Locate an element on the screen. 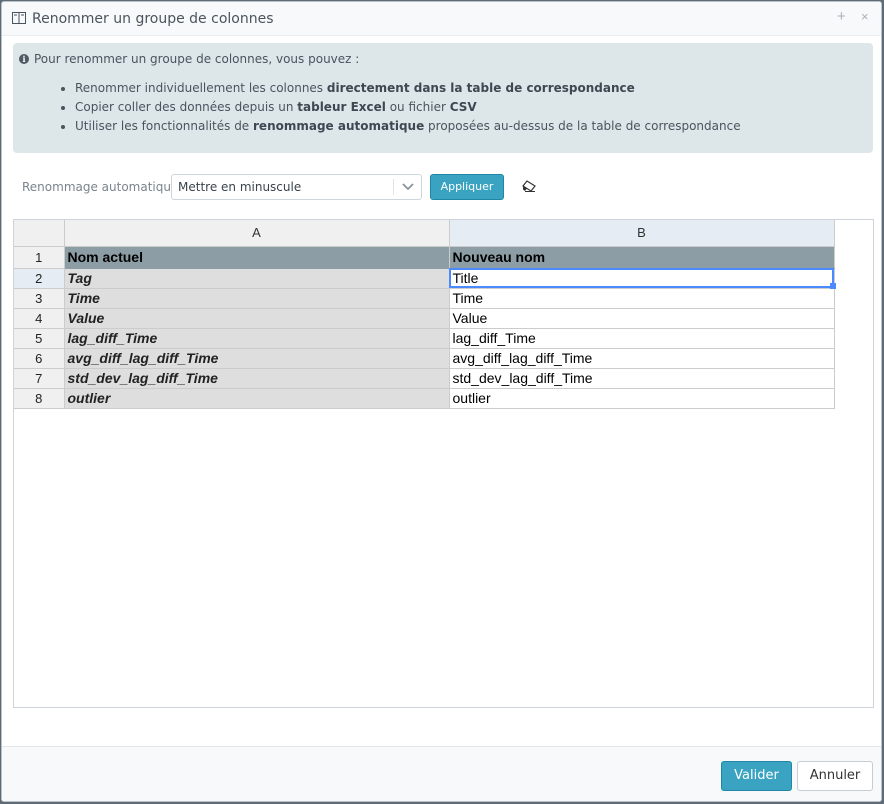 This screenshot has width=884, height=804. eraser-icon is located at coordinates (529, 186).